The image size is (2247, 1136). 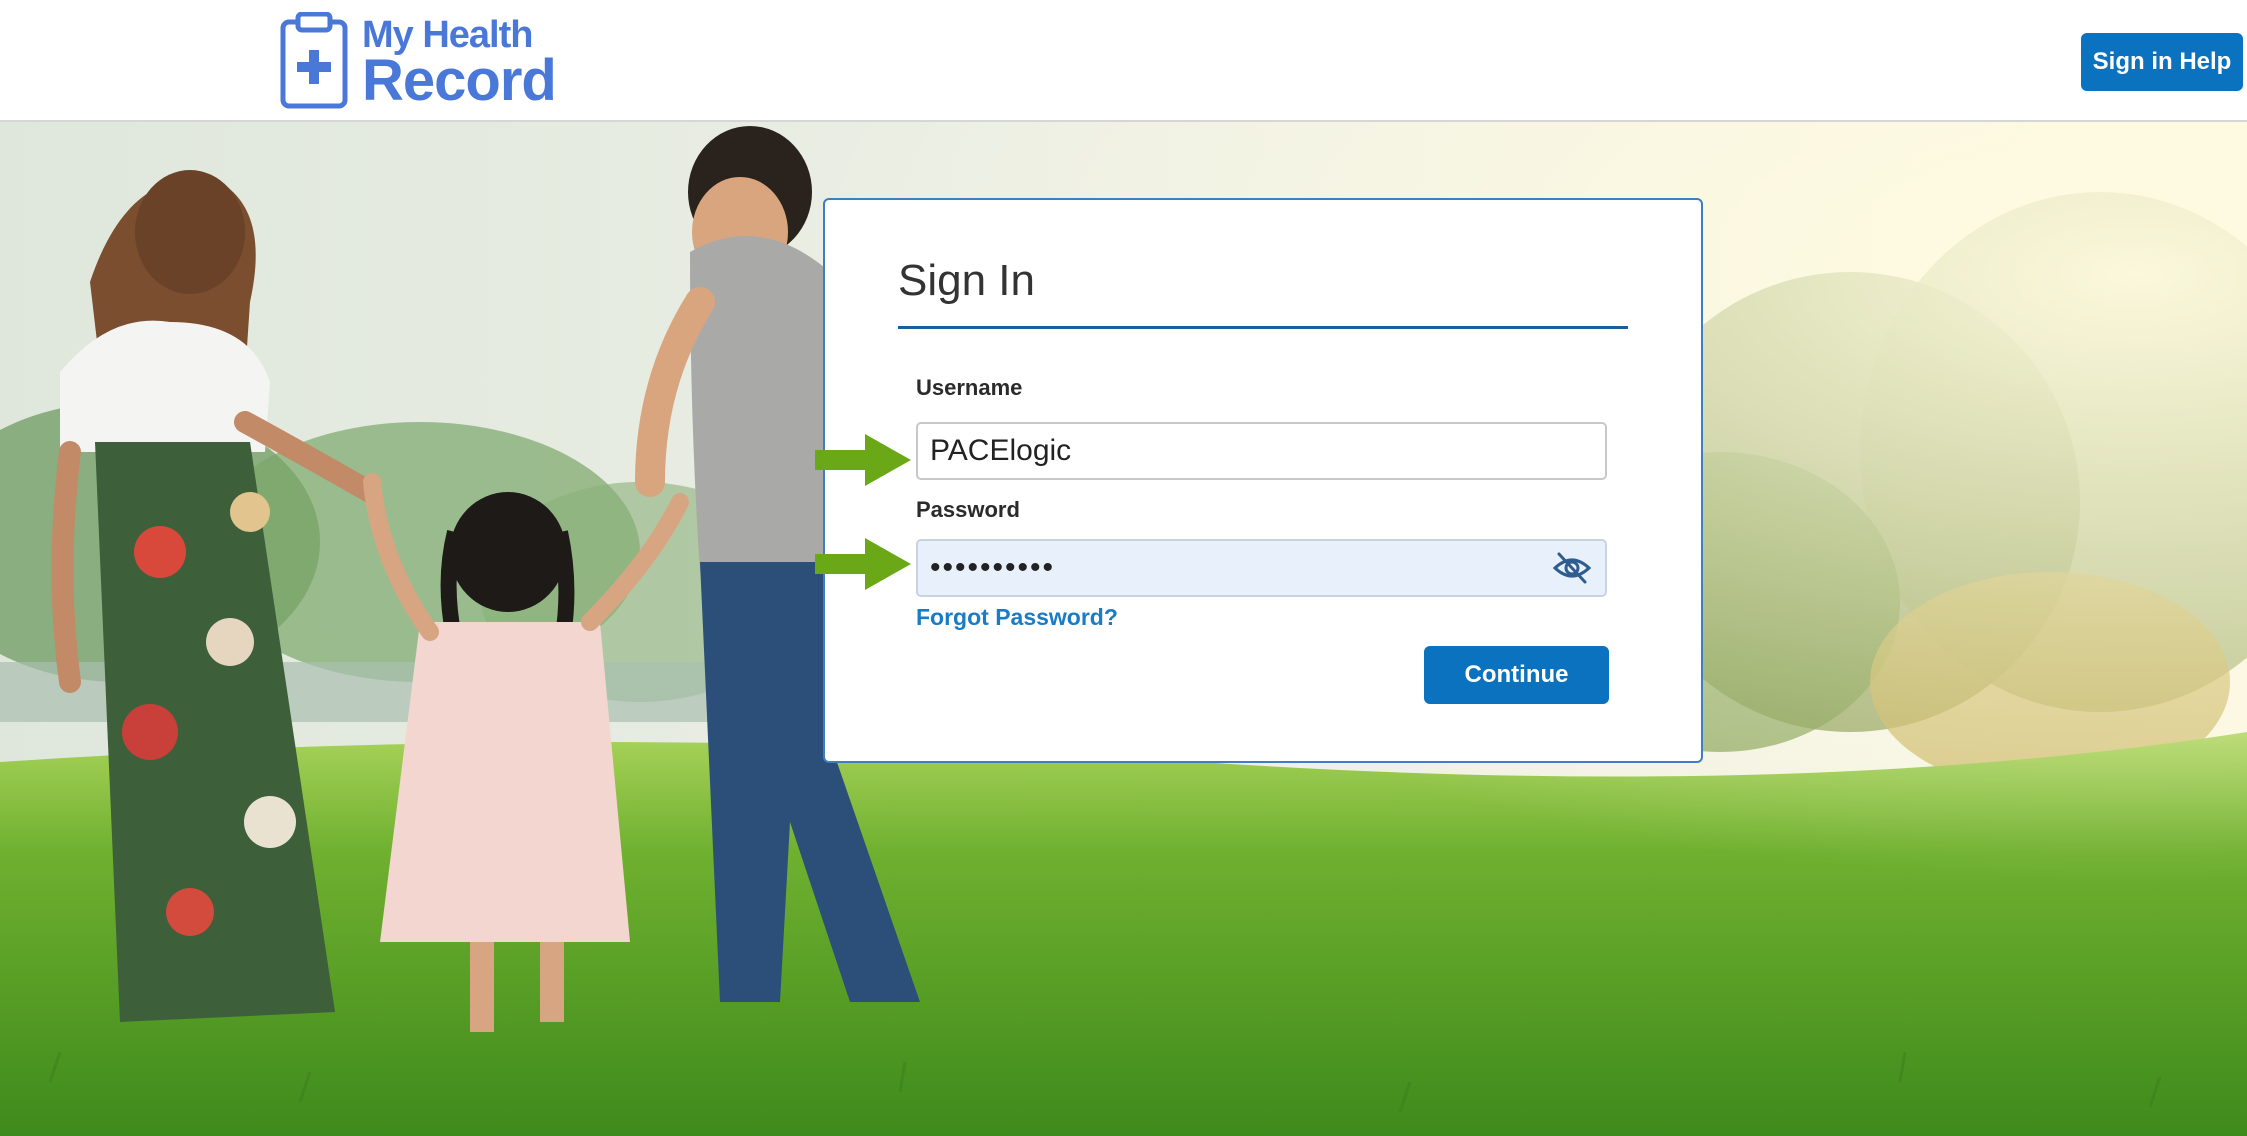 What do you see at coordinates (1261, 568) in the screenshot?
I see `password-input` at bounding box center [1261, 568].